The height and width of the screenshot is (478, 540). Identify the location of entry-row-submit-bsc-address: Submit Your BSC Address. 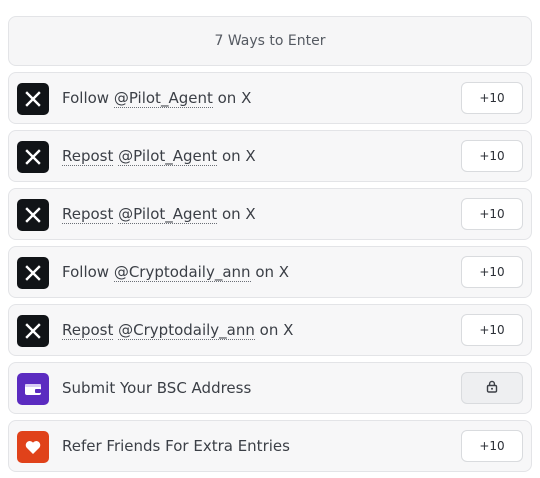
(270, 388).